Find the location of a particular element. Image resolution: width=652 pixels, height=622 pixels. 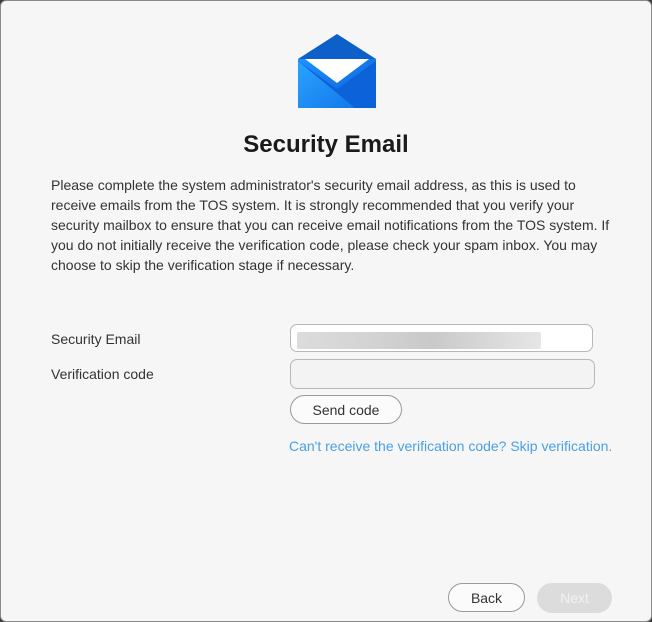

verification-code-label: Verification code is located at coordinates (102, 374).